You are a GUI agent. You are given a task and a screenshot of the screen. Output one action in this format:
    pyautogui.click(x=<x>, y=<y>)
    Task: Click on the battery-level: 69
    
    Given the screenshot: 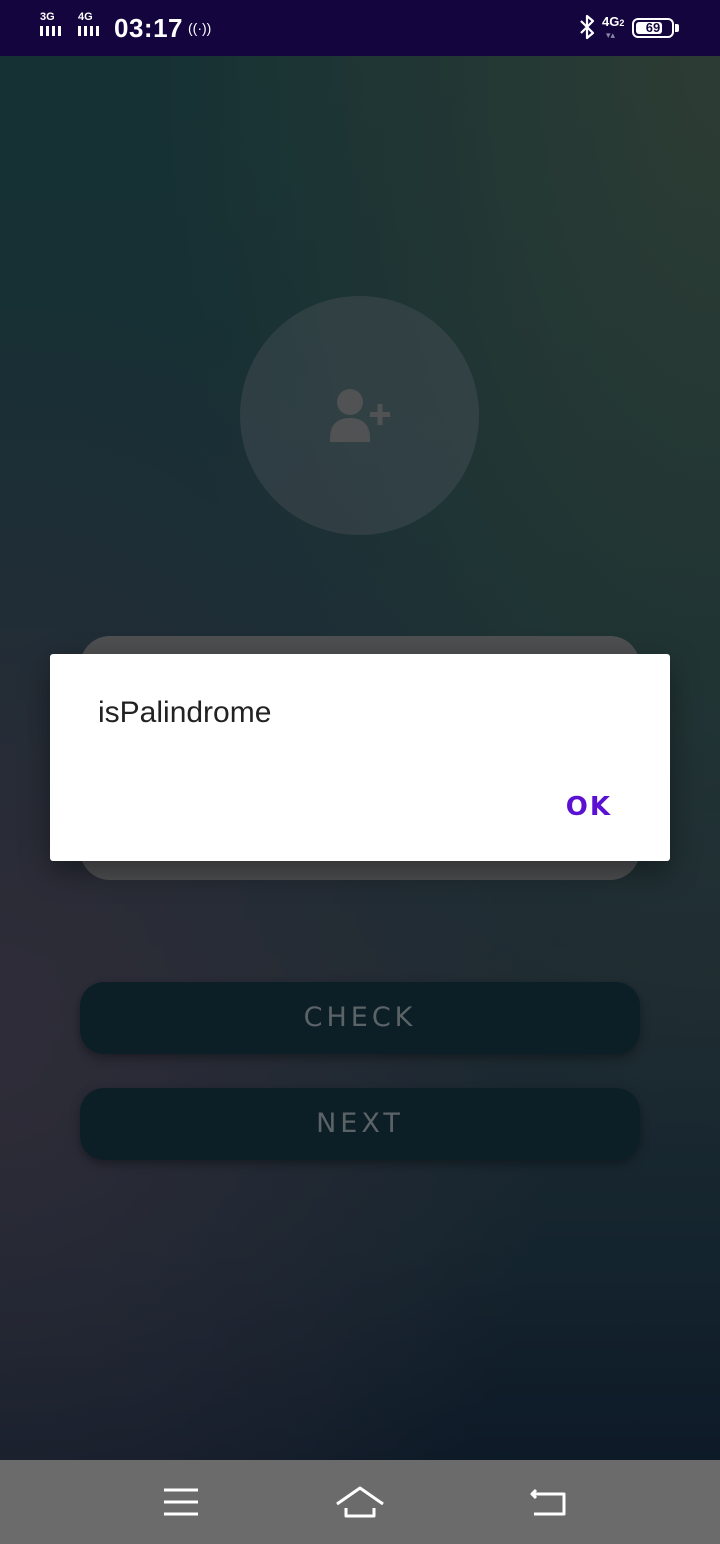 What is the action you would take?
    pyautogui.click(x=653, y=27)
    